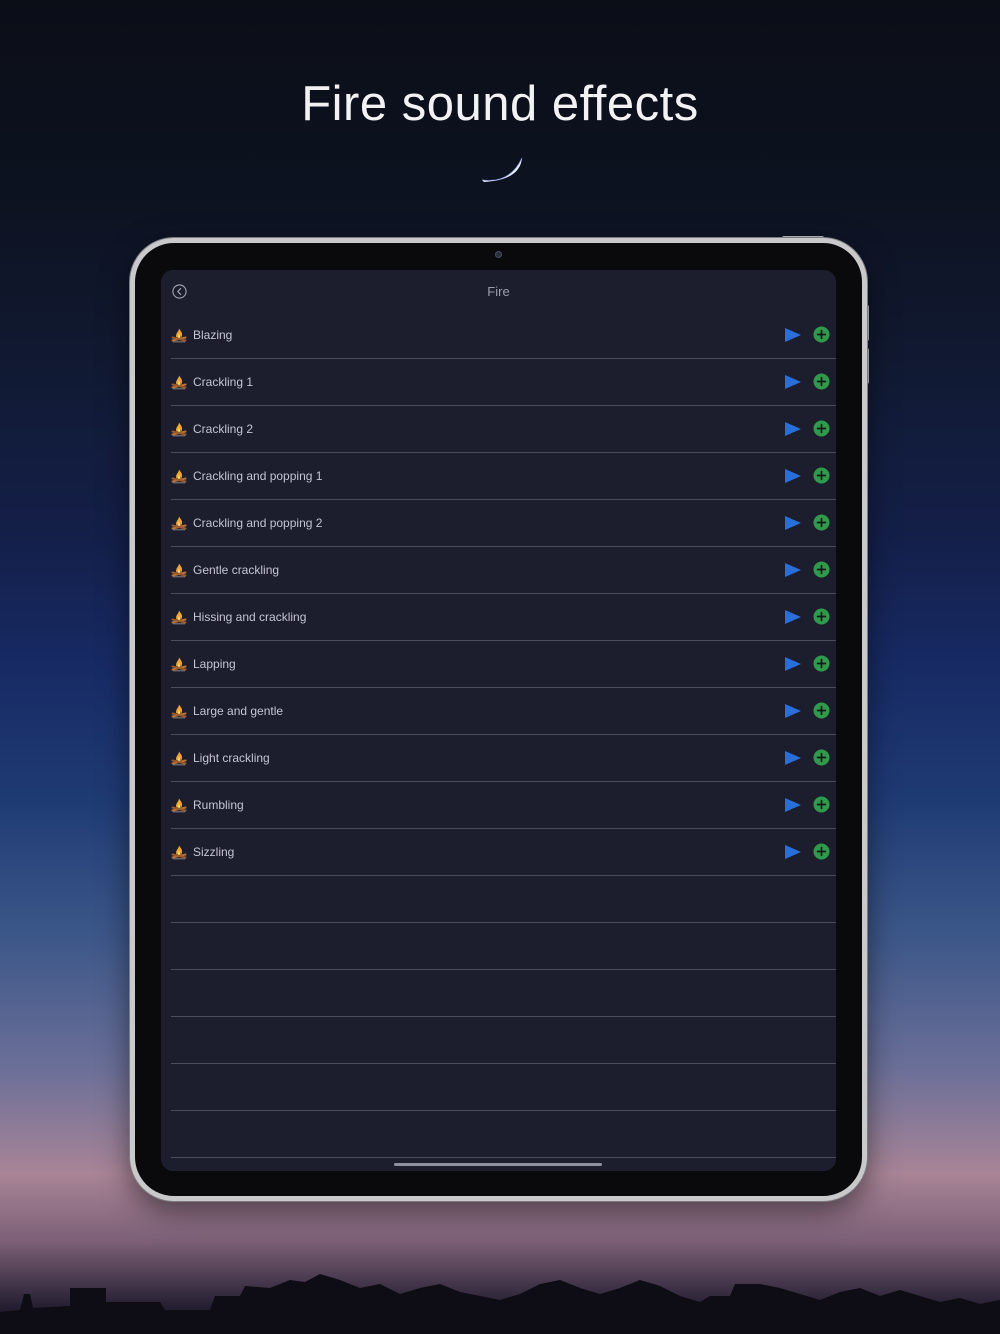 The image size is (1000, 1334). What do you see at coordinates (503, 335) in the screenshot?
I see `sound-row: Blazing` at bounding box center [503, 335].